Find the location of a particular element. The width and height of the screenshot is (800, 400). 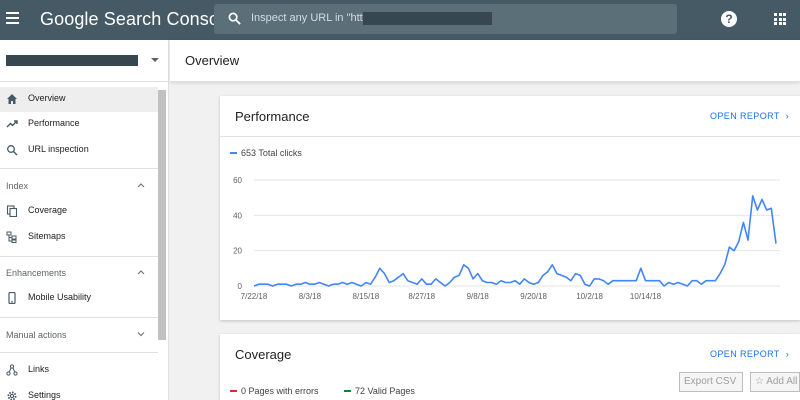

legend-valid: 72 Valid Pages is located at coordinates (379, 391).